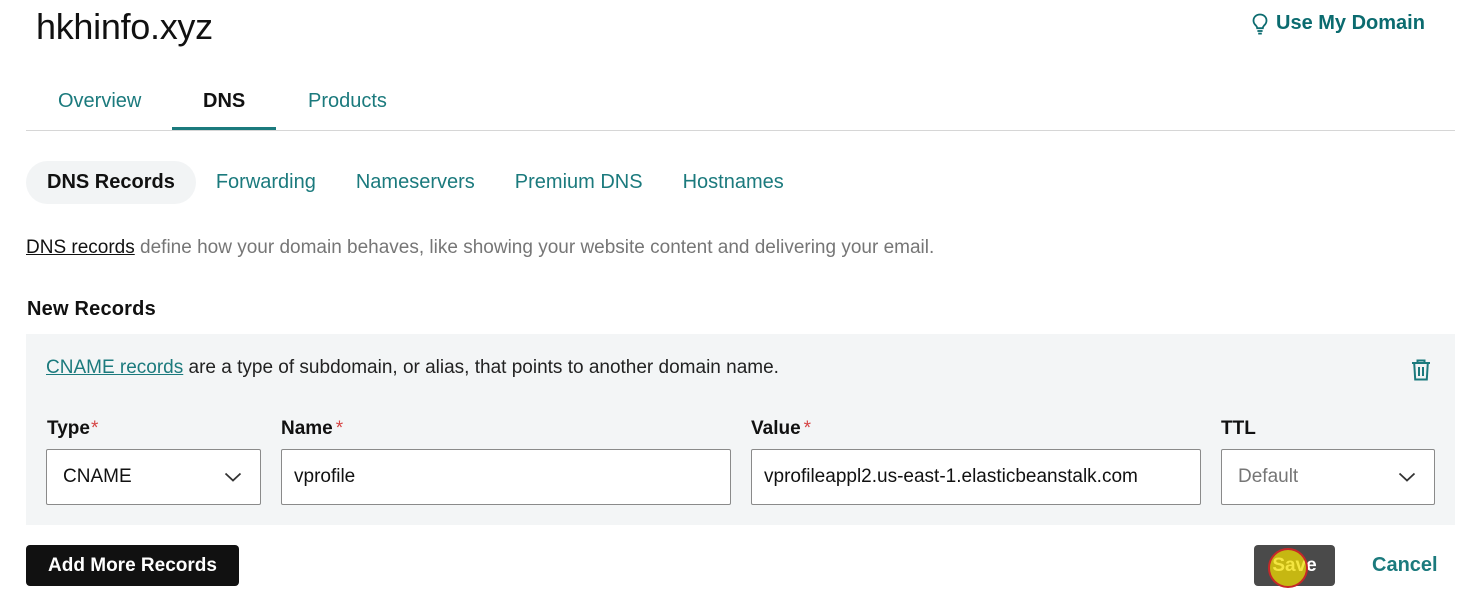 This screenshot has height=597, width=1460. Describe the element at coordinates (266, 182) in the screenshot. I see `subtab-forwarding: Forwarding` at that location.